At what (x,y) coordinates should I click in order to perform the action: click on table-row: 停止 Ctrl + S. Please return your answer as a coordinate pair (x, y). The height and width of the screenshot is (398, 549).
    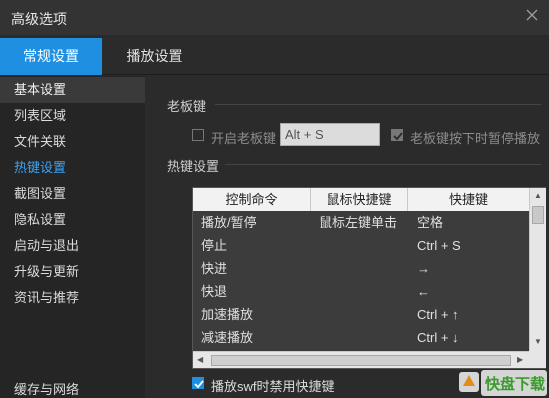
    Looking at the image, I should click on (361, 245).